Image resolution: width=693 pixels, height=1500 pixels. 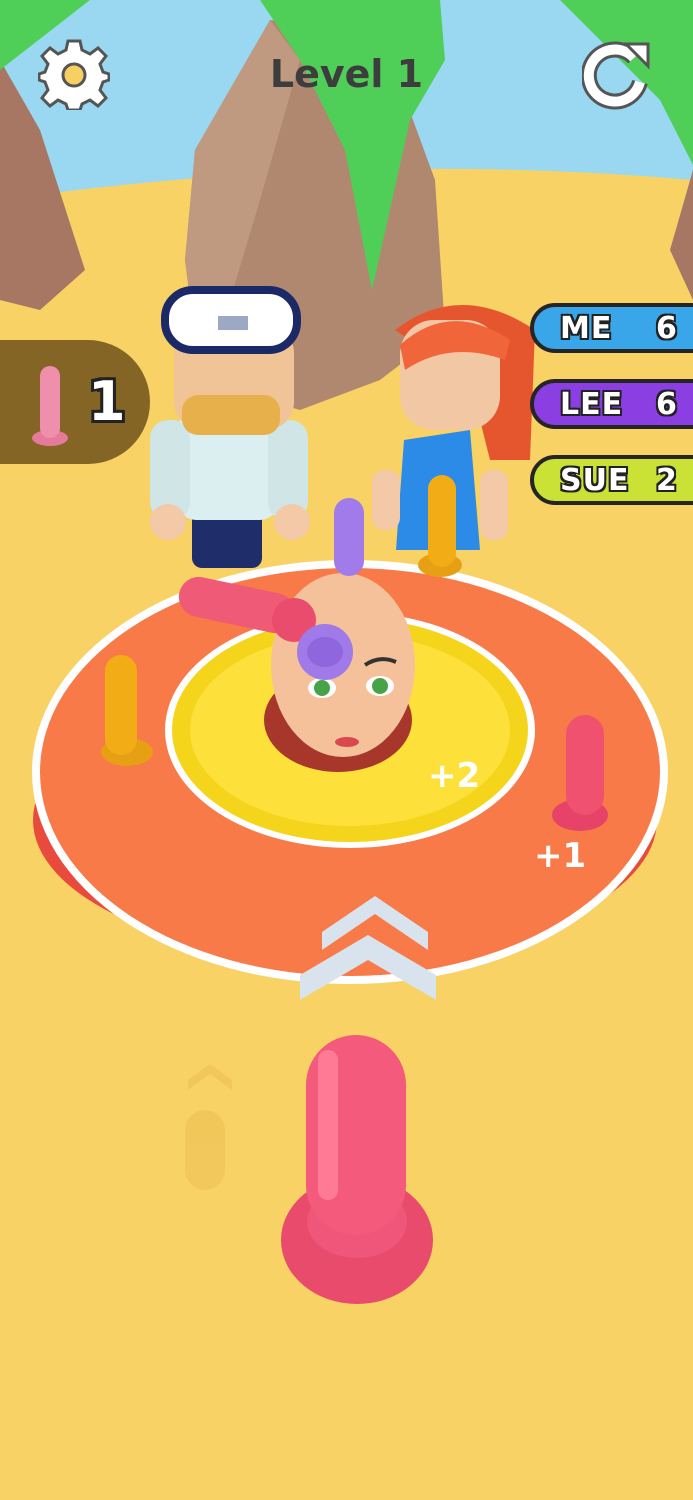 What do you see at coordinates (230, 427) in the screenshot?
I see `character-sailor` at bounding box center [230, 427].